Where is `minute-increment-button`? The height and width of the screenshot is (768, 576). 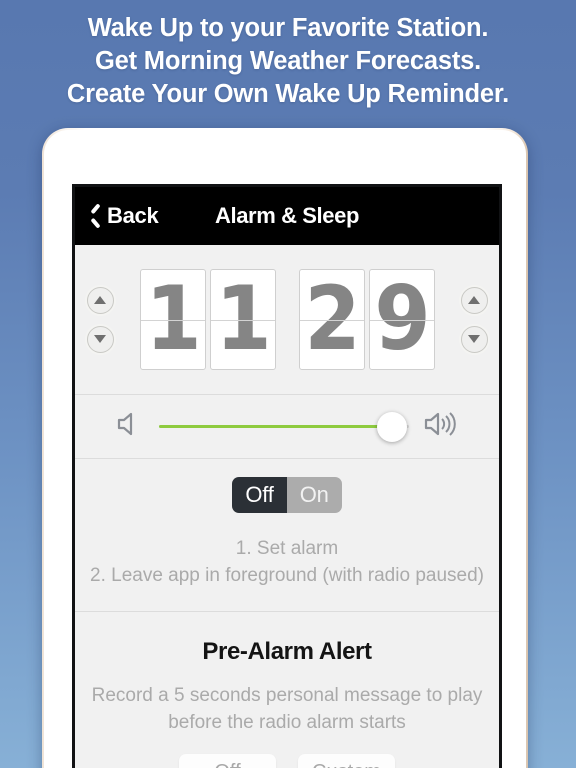
minute-increment-button is located at coordinates (474, 300).